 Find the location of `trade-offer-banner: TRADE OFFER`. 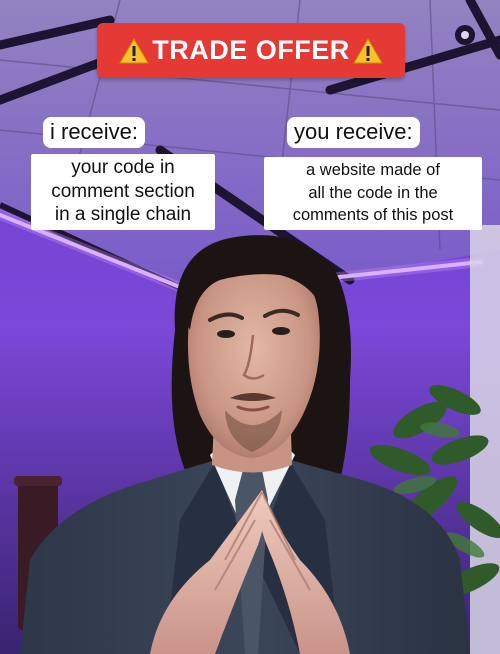

trade-offer-banner: TRADE OFFER is located at coordinates (251, 50).